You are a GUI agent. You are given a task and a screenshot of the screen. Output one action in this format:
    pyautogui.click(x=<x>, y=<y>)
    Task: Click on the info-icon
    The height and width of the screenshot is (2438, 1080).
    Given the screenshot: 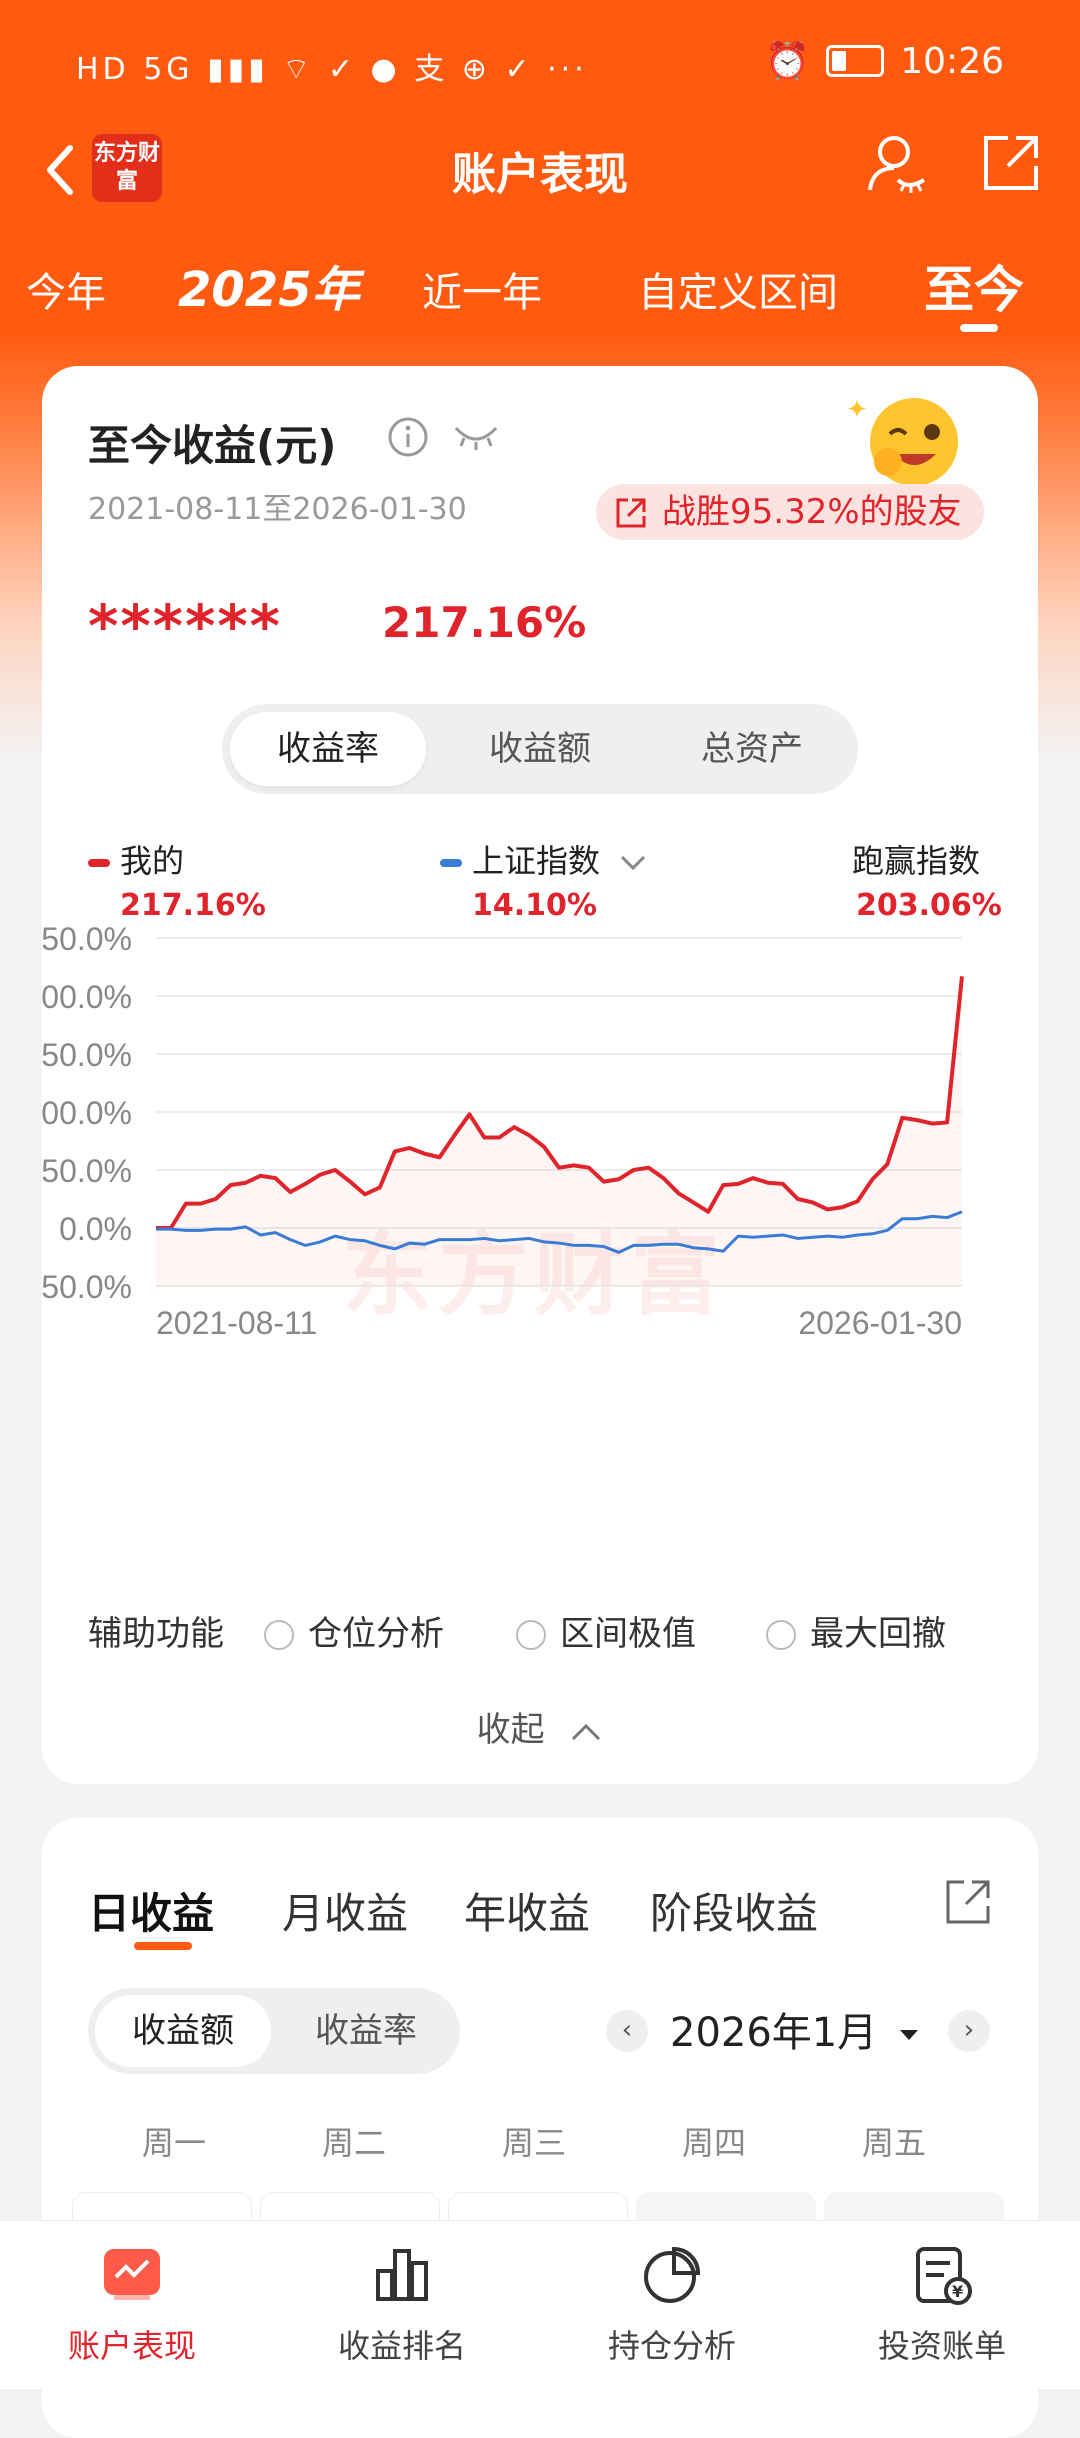 What is the action you would take?
    pyautogui.click(x=408, y=437)
    